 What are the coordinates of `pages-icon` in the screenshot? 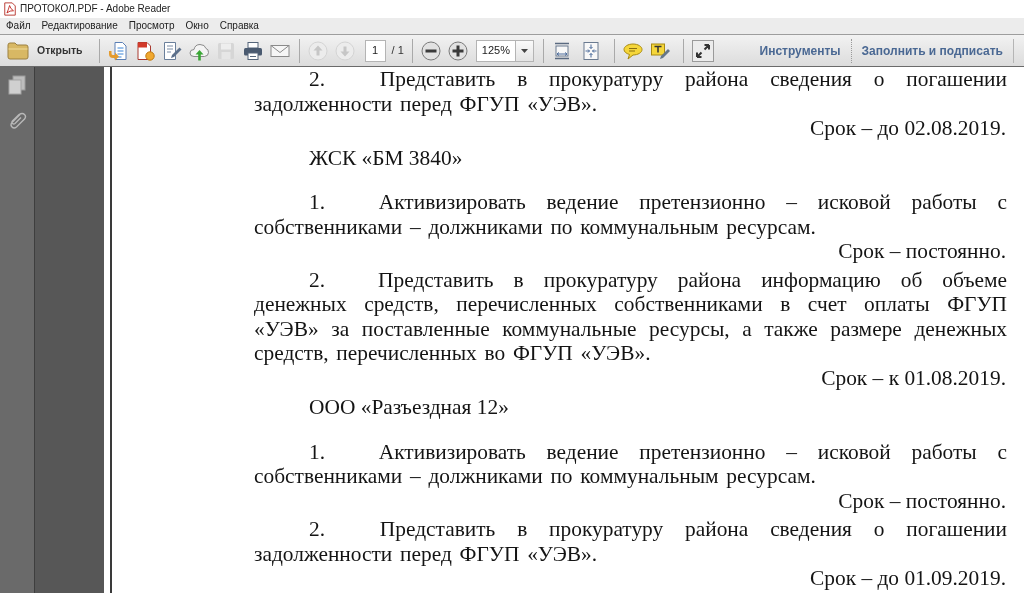 It's located at (17, 85).